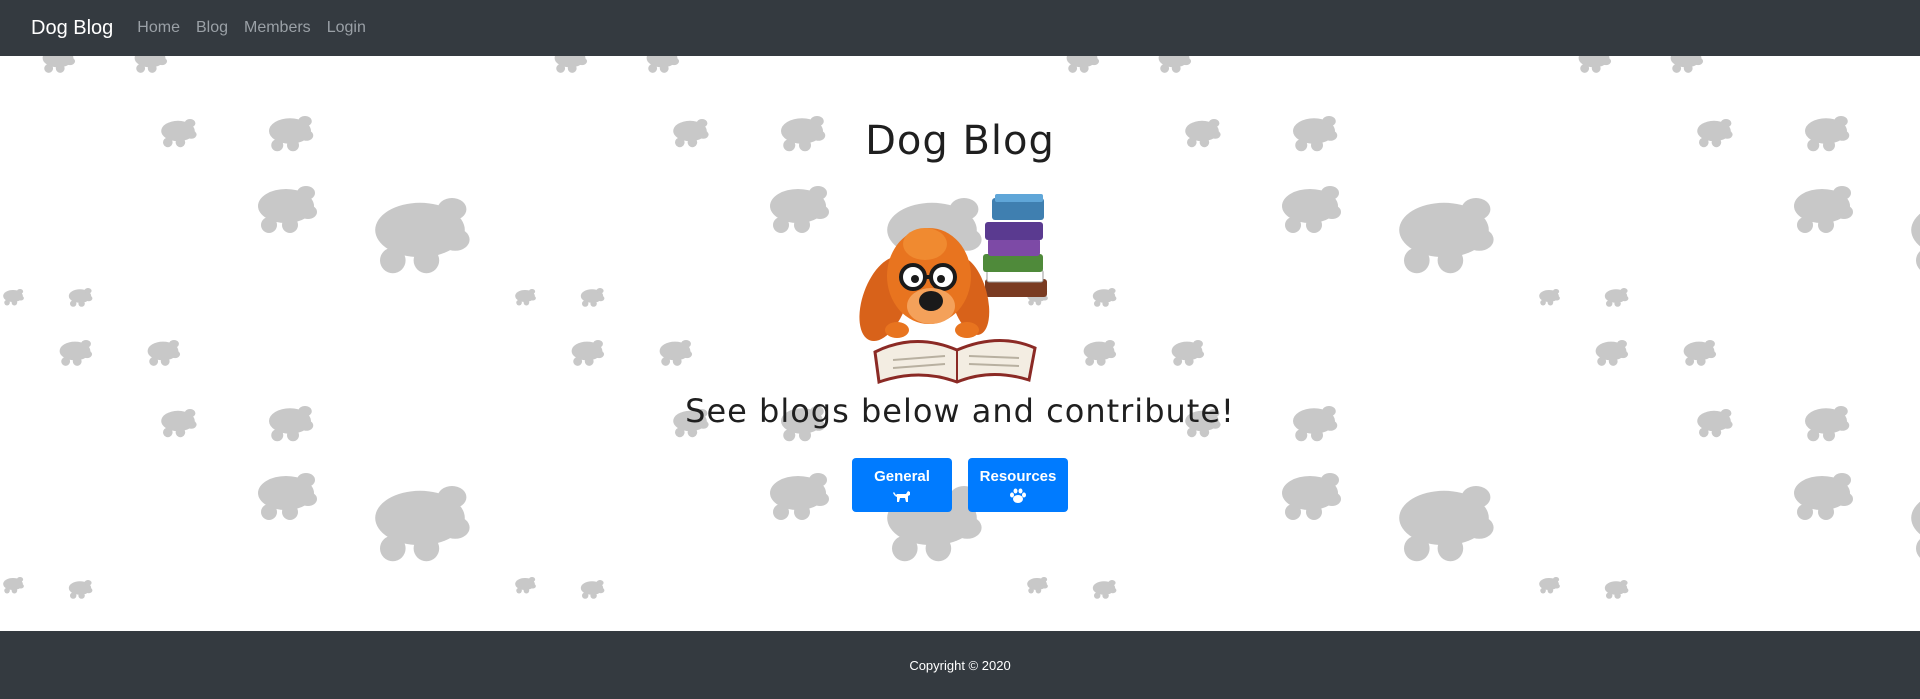 The width and height of the screenshot is (1920, 699). Describe the element at coordinates (902, 476) in the screenshot. I see `general-button-label: General` at that location.